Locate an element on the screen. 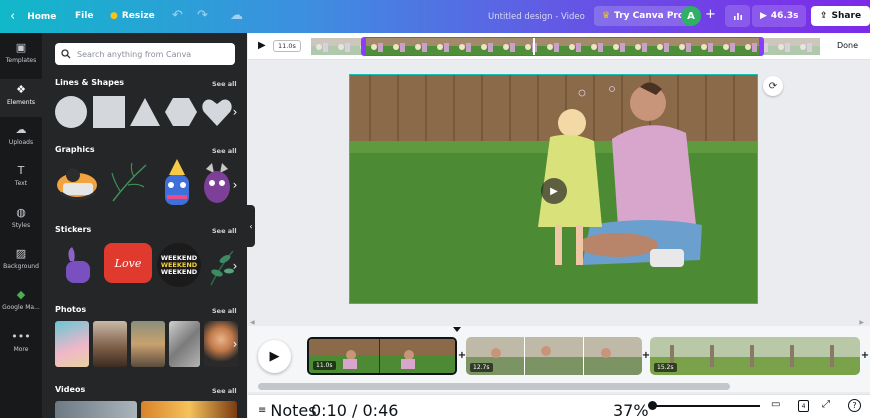  text-icon: T is located at coordinates (21, 170).